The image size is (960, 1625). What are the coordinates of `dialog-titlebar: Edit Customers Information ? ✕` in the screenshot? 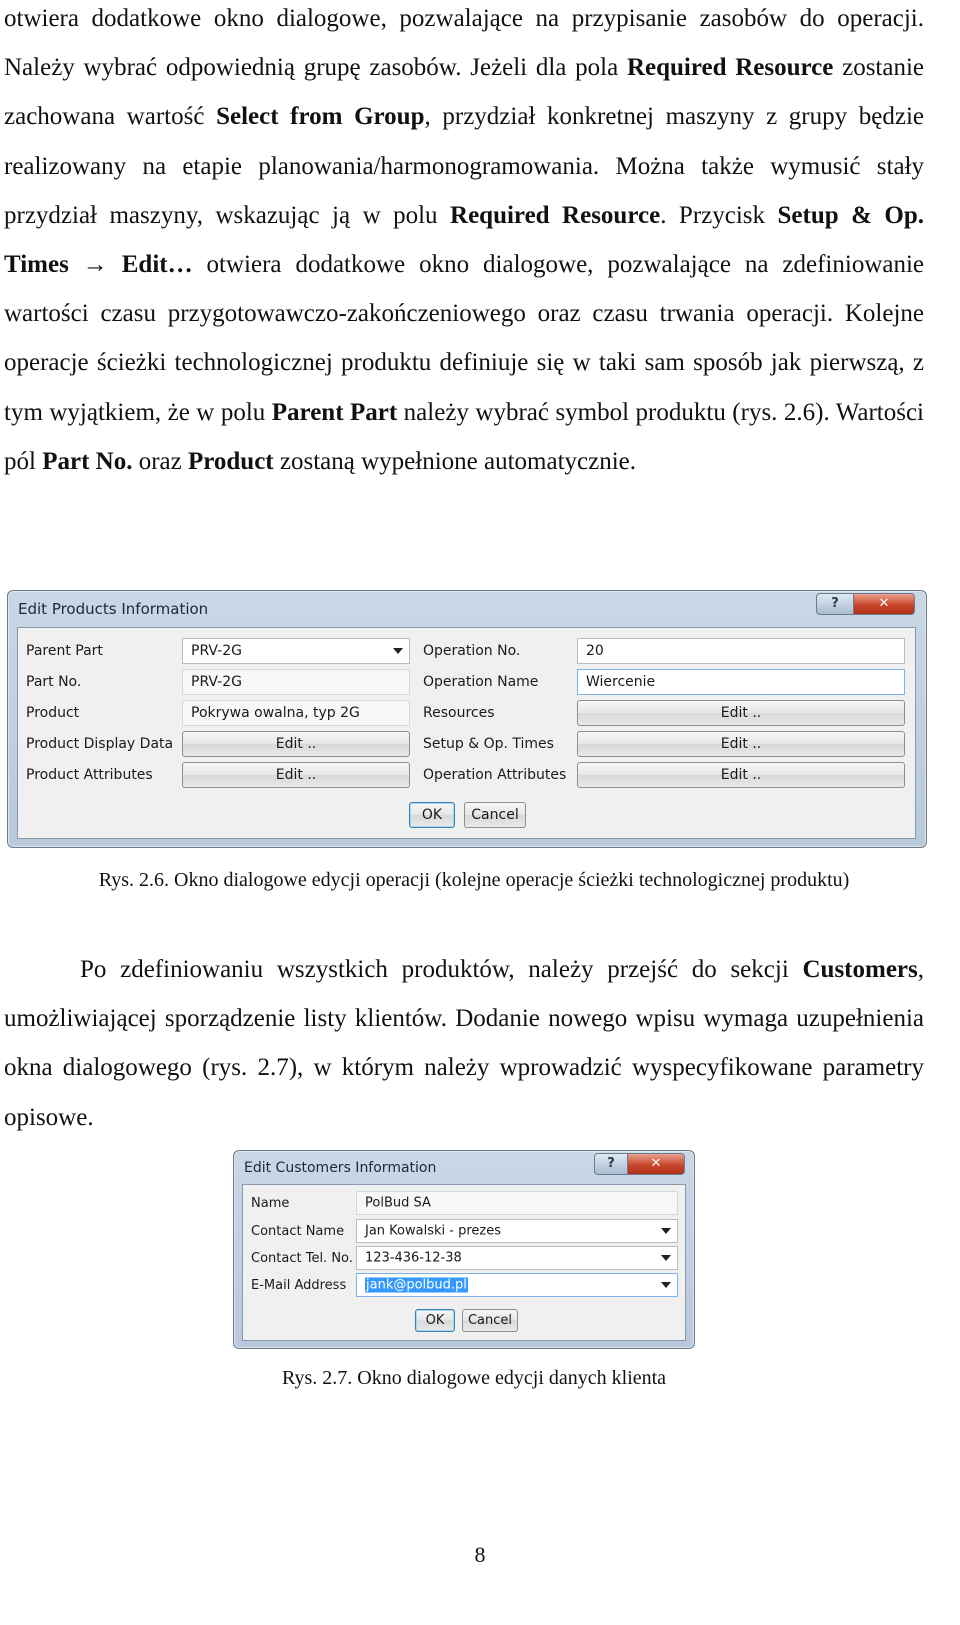 It's located at (464, 1168).